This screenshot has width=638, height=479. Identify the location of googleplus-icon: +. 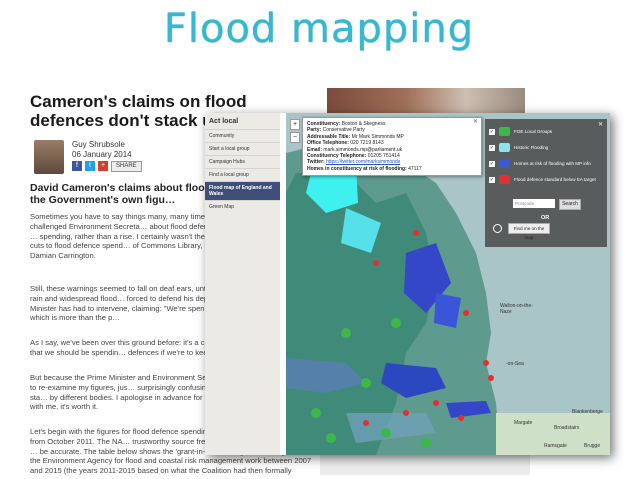
(103, 166).